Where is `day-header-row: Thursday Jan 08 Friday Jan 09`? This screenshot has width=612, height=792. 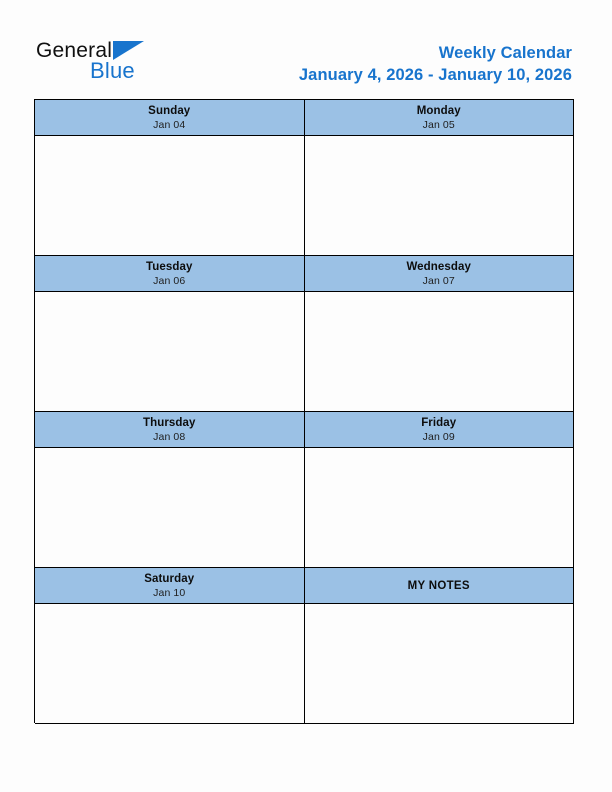 day-header-row: Thursday Jan 08 Friday Jan 09 is located at coordinates (304, 430).